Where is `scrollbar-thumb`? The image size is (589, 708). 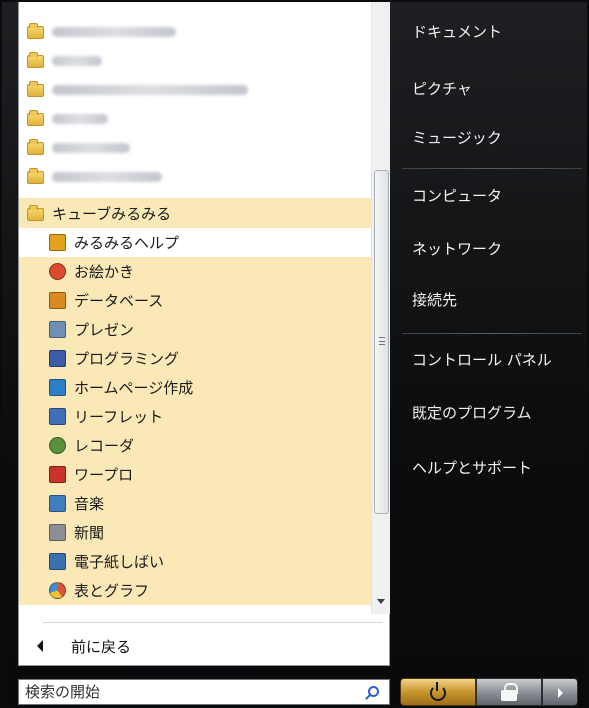
scrollbar-thumb is located at coordinates (381, 342).